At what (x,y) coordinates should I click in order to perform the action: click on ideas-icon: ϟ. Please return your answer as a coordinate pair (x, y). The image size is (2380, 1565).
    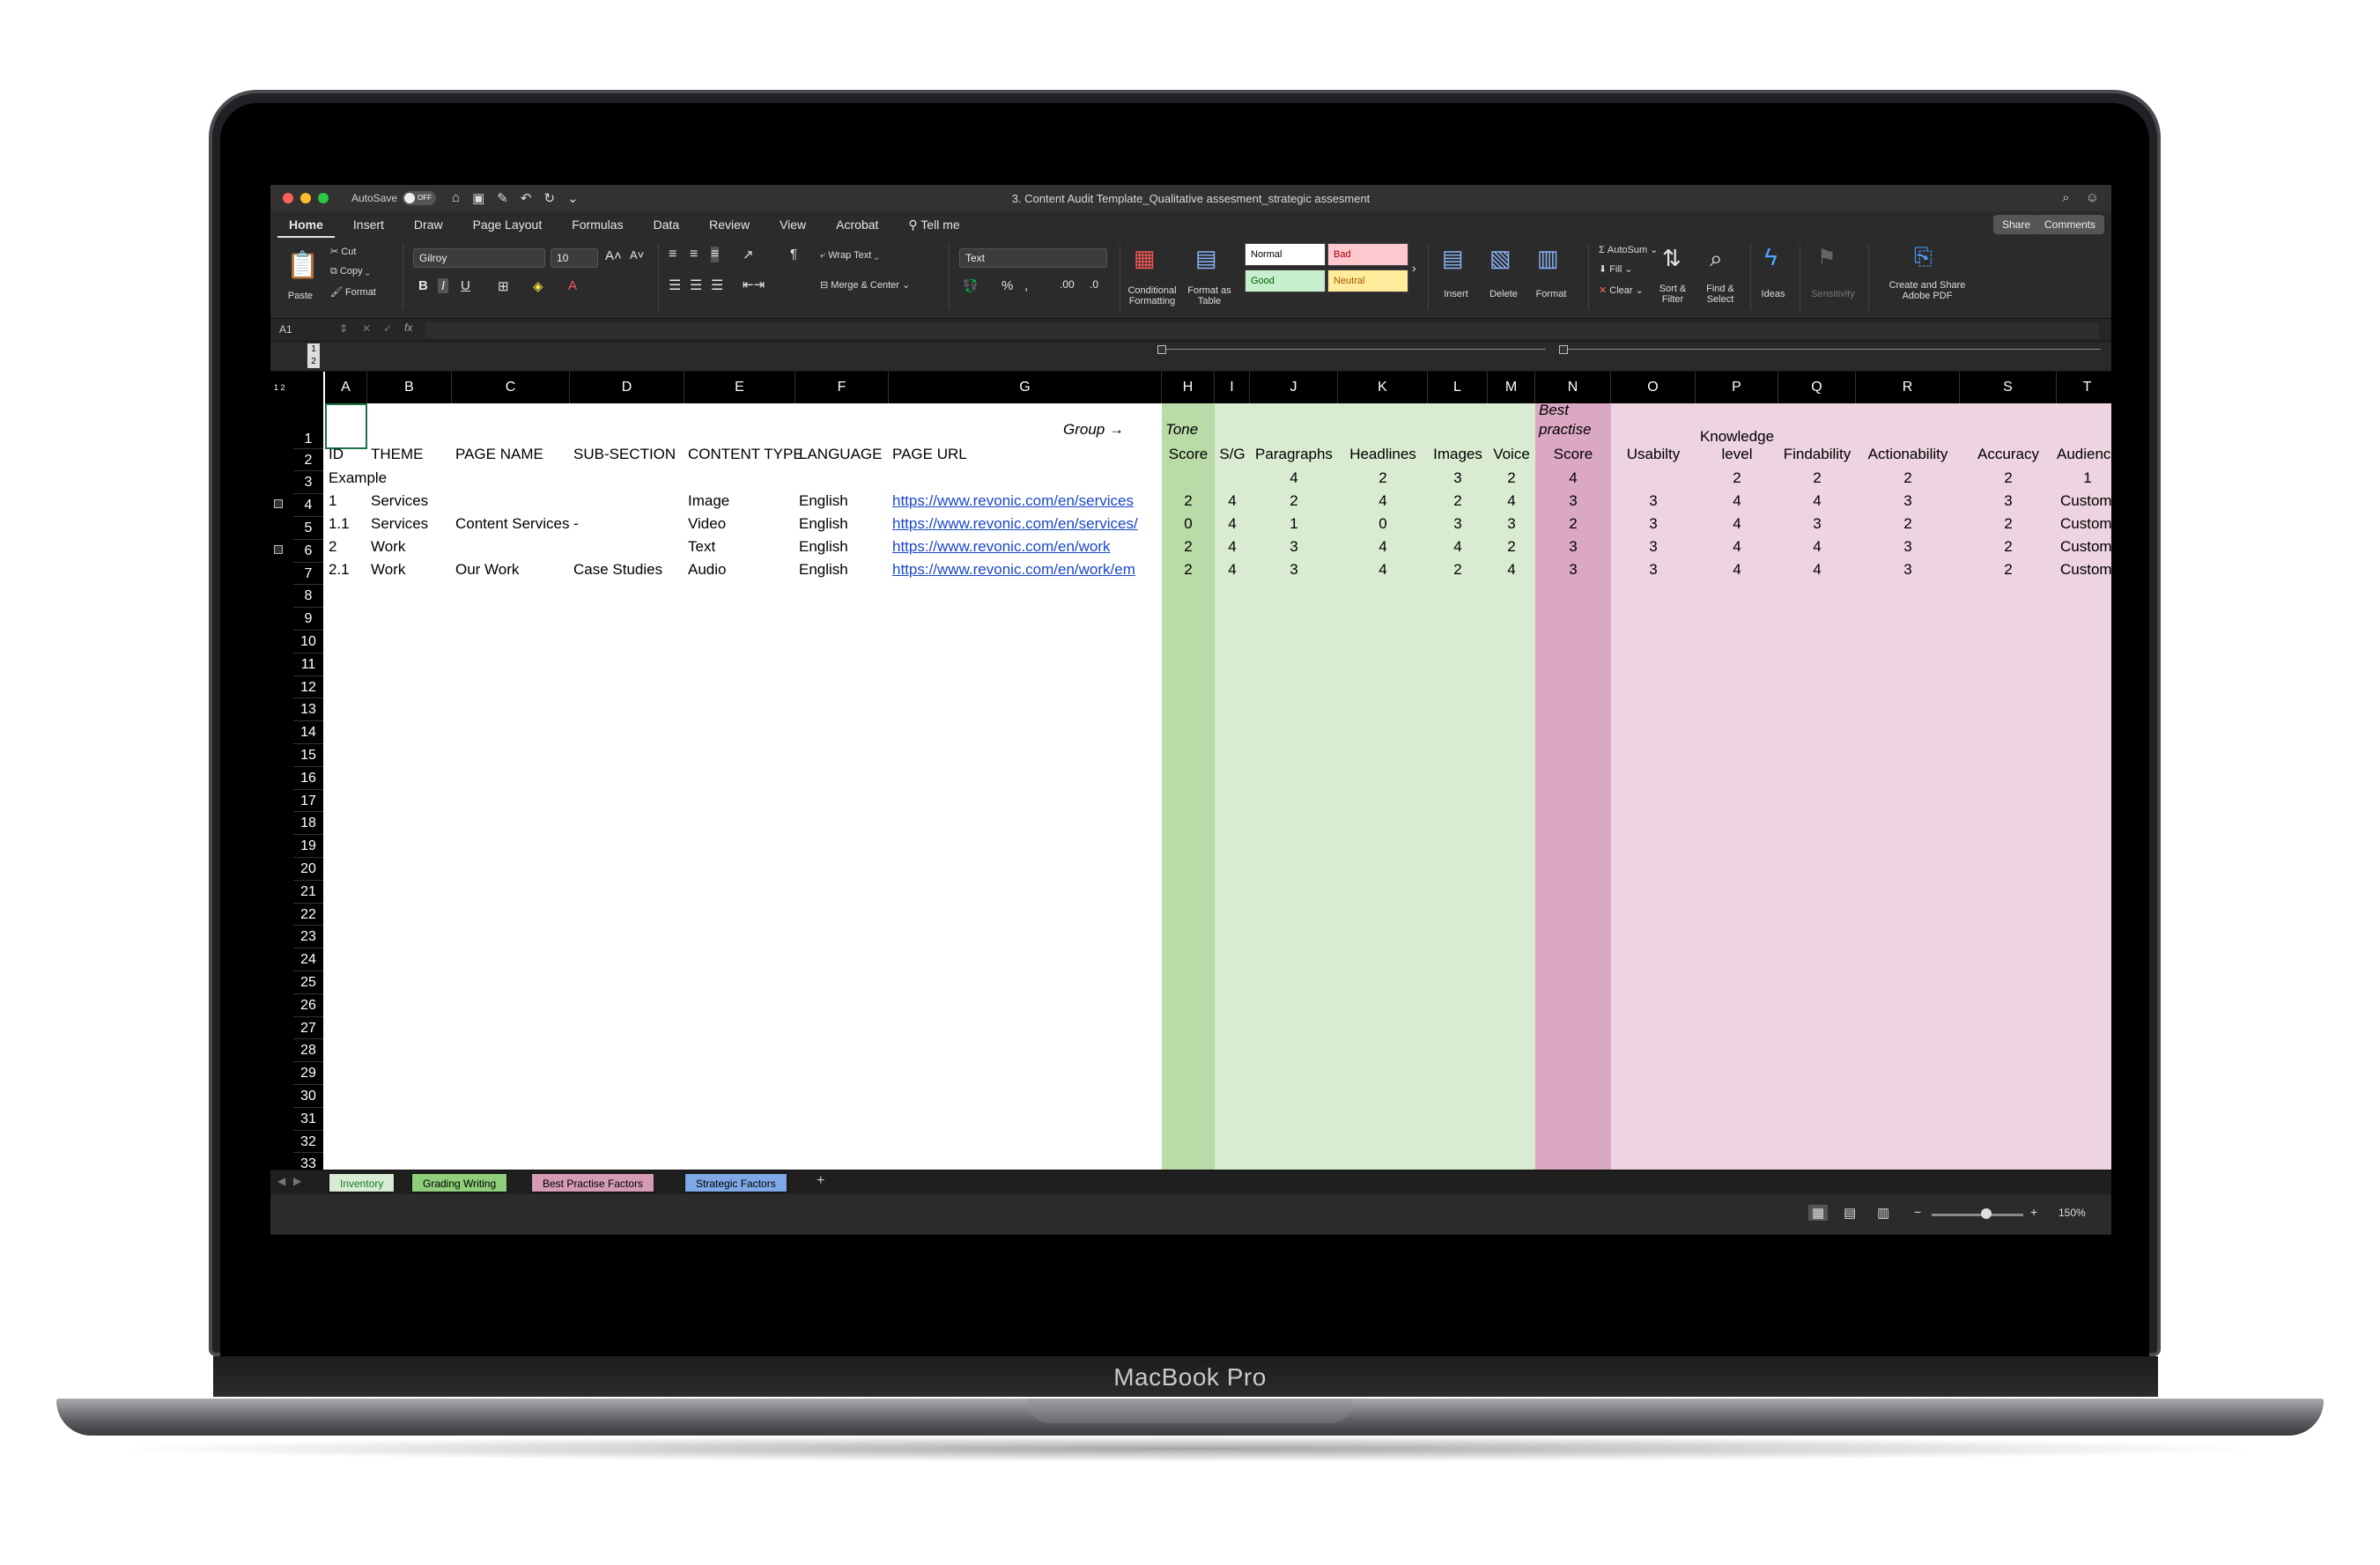
    Looking at the image, I should click on (1771, 257).